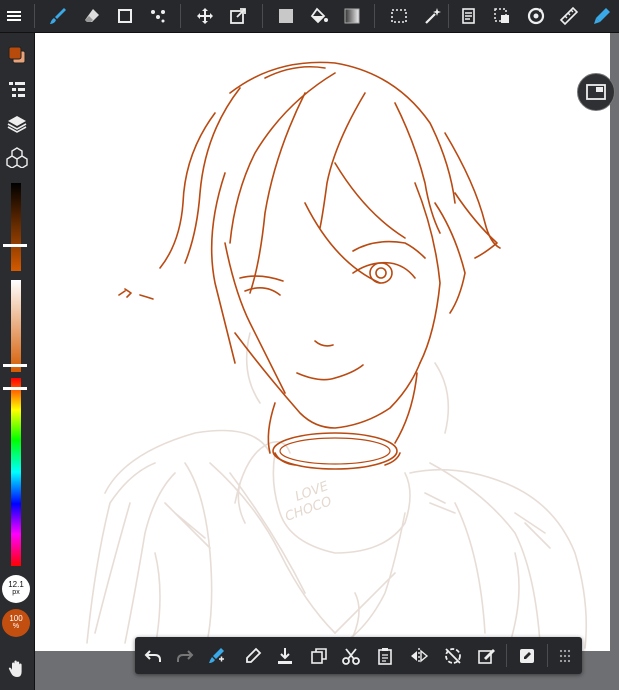  What do you see at coordinates (385, 656) in the screenshot?
I see `paste-icon` at bounding box center [385, 656].